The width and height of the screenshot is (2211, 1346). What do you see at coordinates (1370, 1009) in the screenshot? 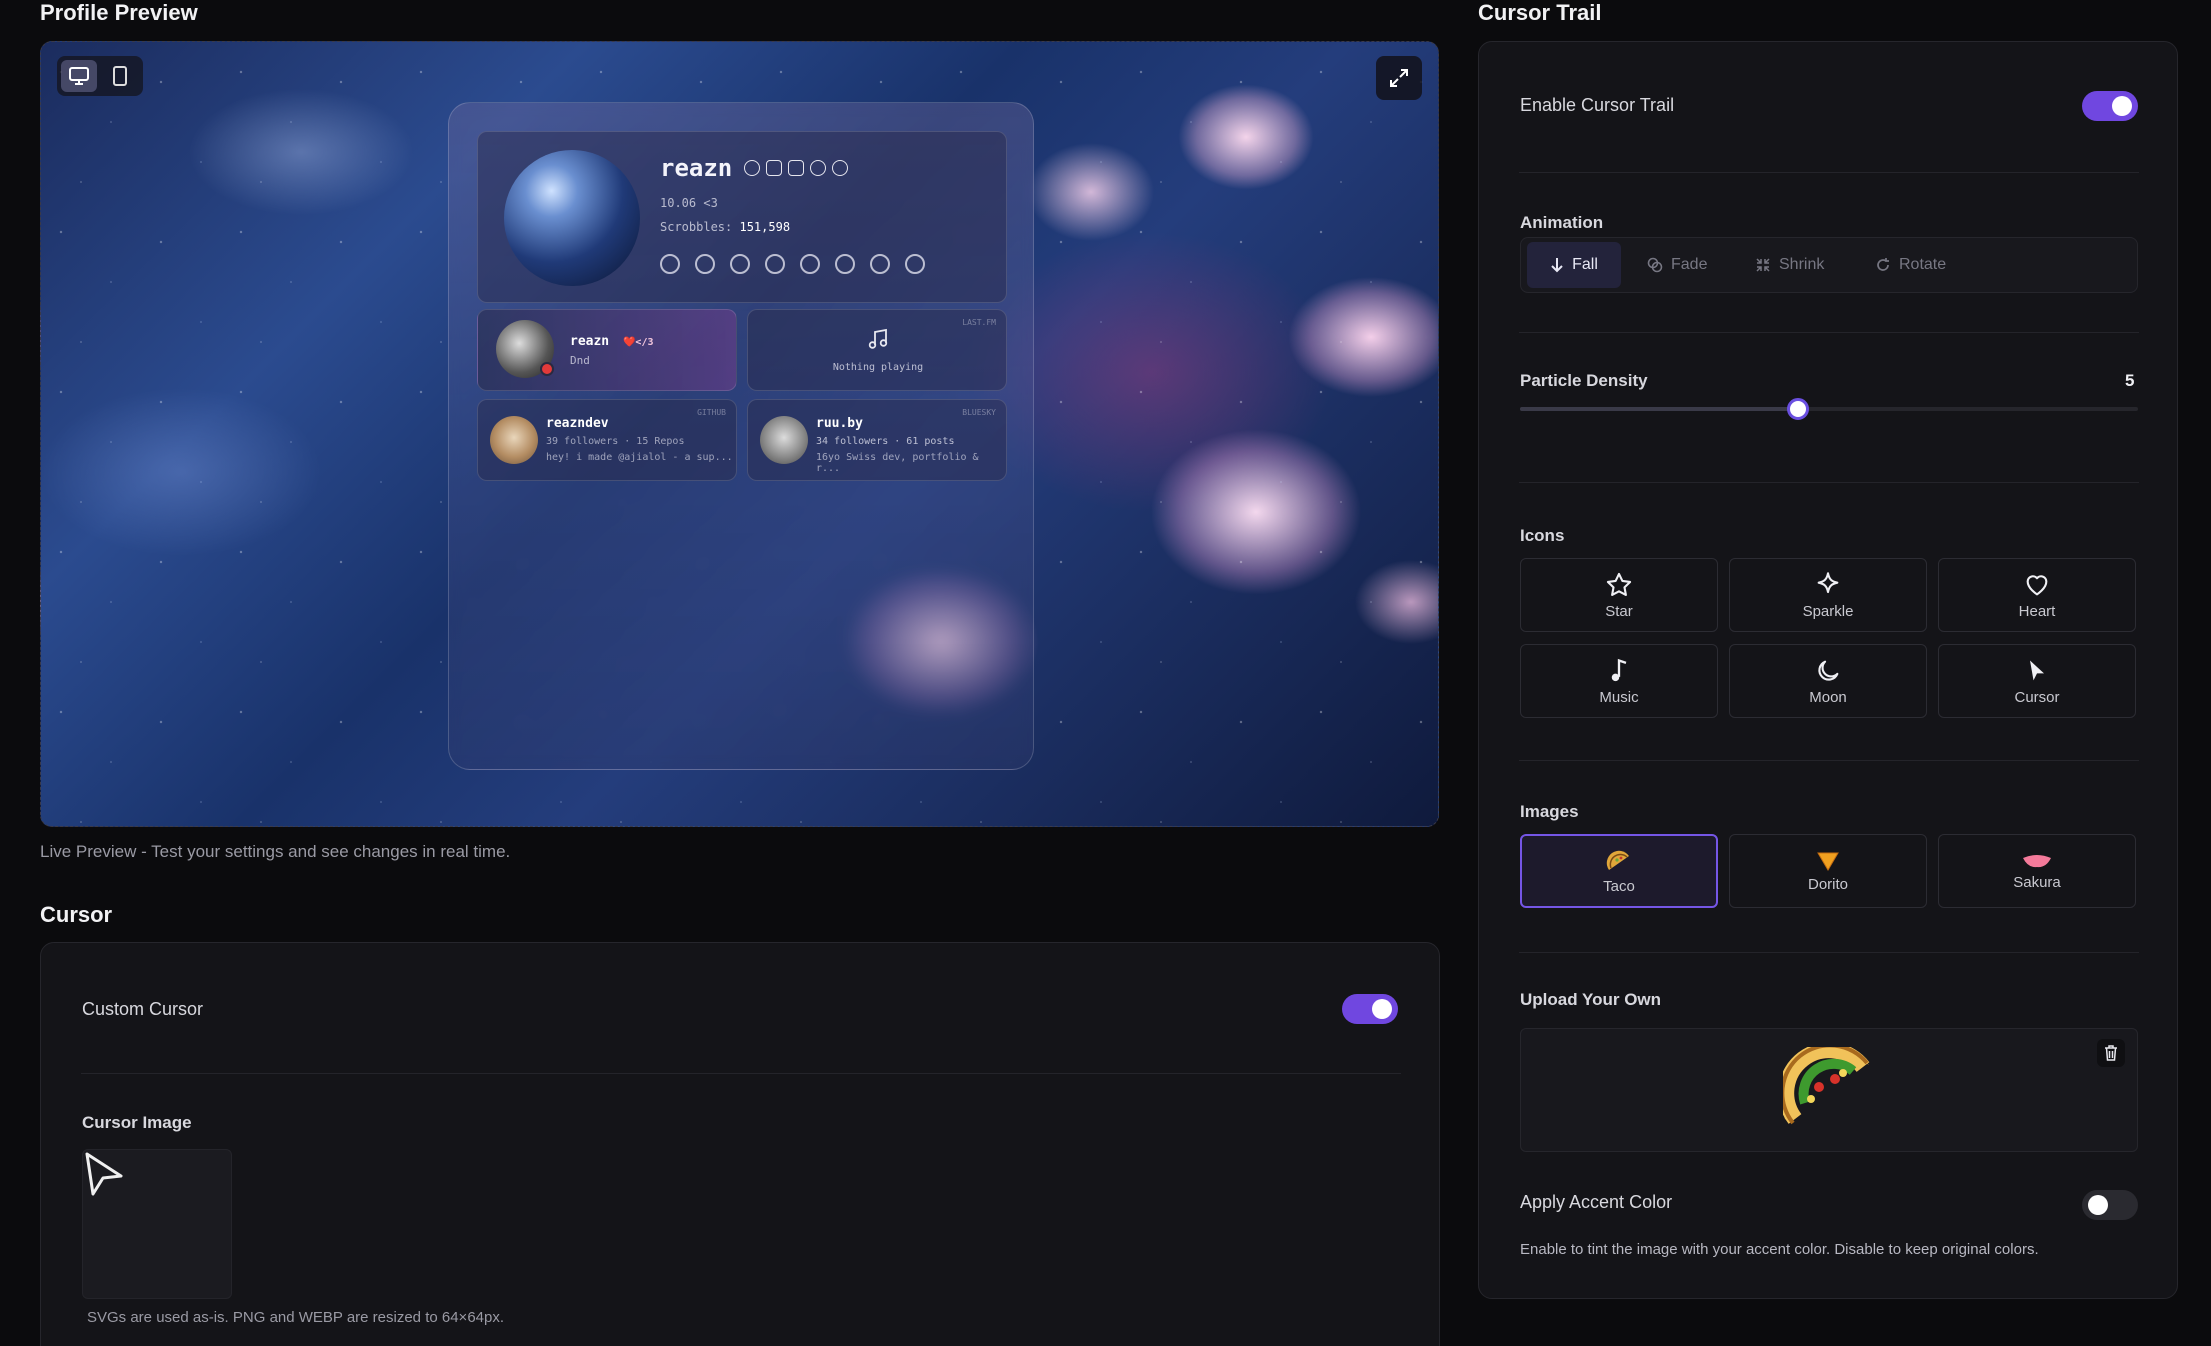
I see `custom-cursor-toggle` at bounding box center [1370, 1009].